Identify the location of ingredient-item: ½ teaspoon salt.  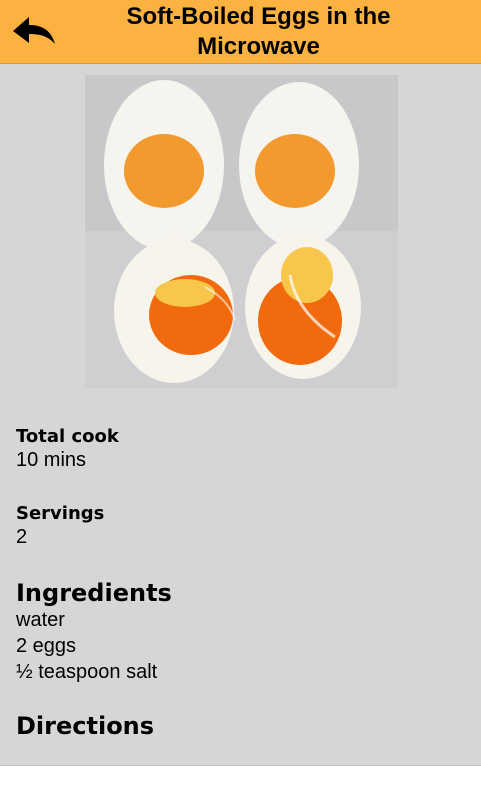
(87, 672).